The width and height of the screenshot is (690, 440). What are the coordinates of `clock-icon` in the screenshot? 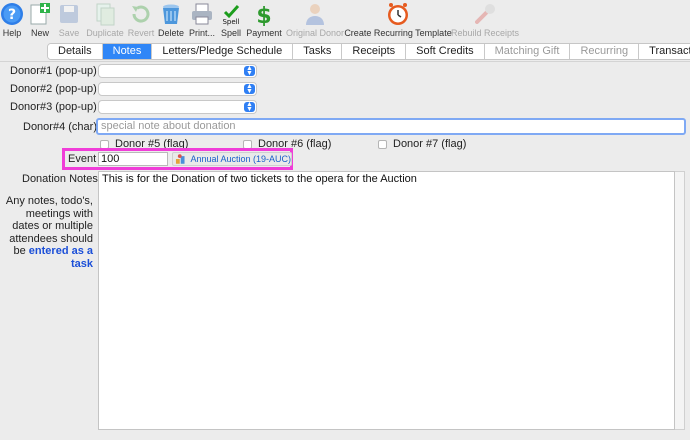 It's located at (398, 14).